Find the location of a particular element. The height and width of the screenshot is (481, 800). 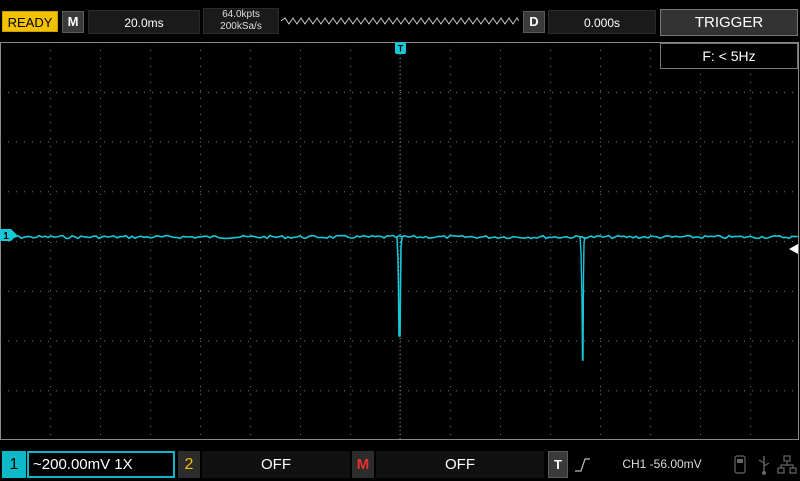

timebase-readout: 20.0ms is located at coordinates (144, 22).